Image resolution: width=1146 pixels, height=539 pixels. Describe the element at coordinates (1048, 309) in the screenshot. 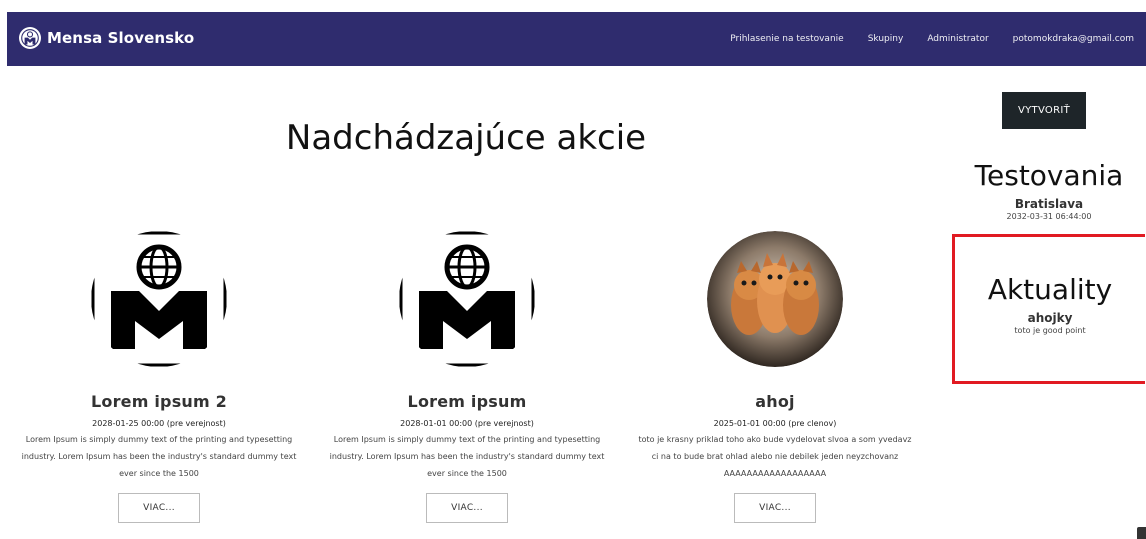

I see `news-highlight-box: Aktuality ahojky toto je good point` at that location.